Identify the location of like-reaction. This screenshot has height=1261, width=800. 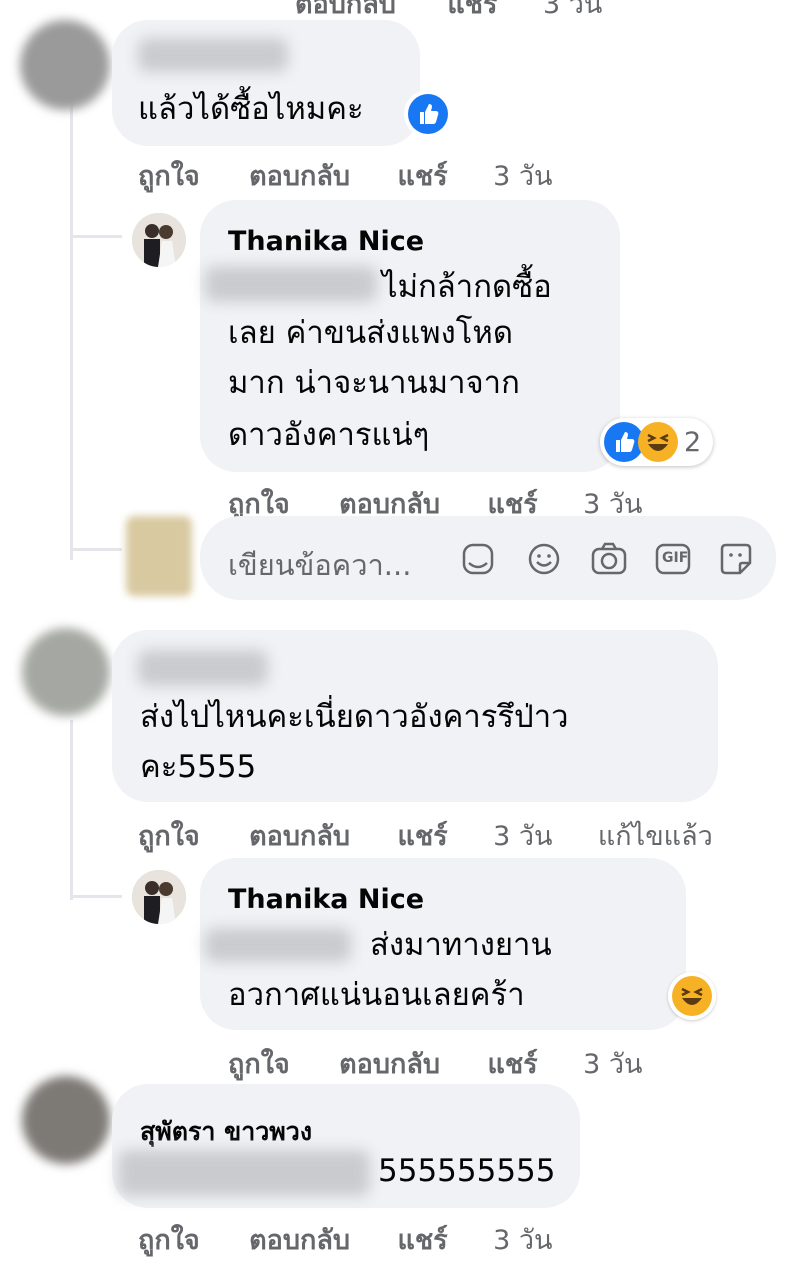
(428, 114).